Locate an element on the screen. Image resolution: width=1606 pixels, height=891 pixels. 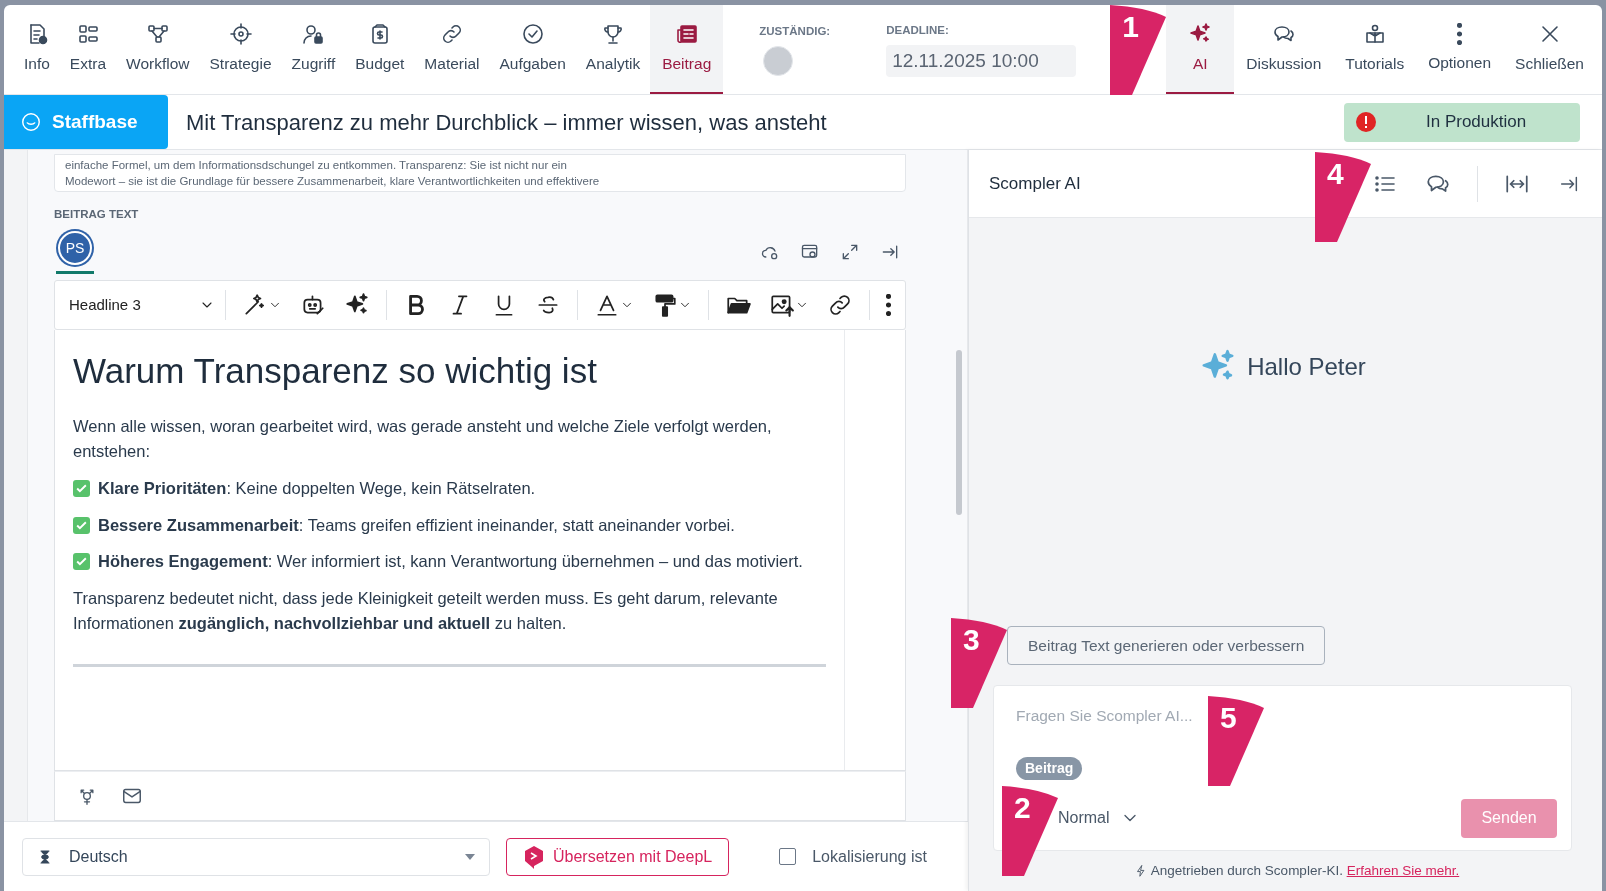
nav-tab: Optionen is located at coordinates (1460, 49).